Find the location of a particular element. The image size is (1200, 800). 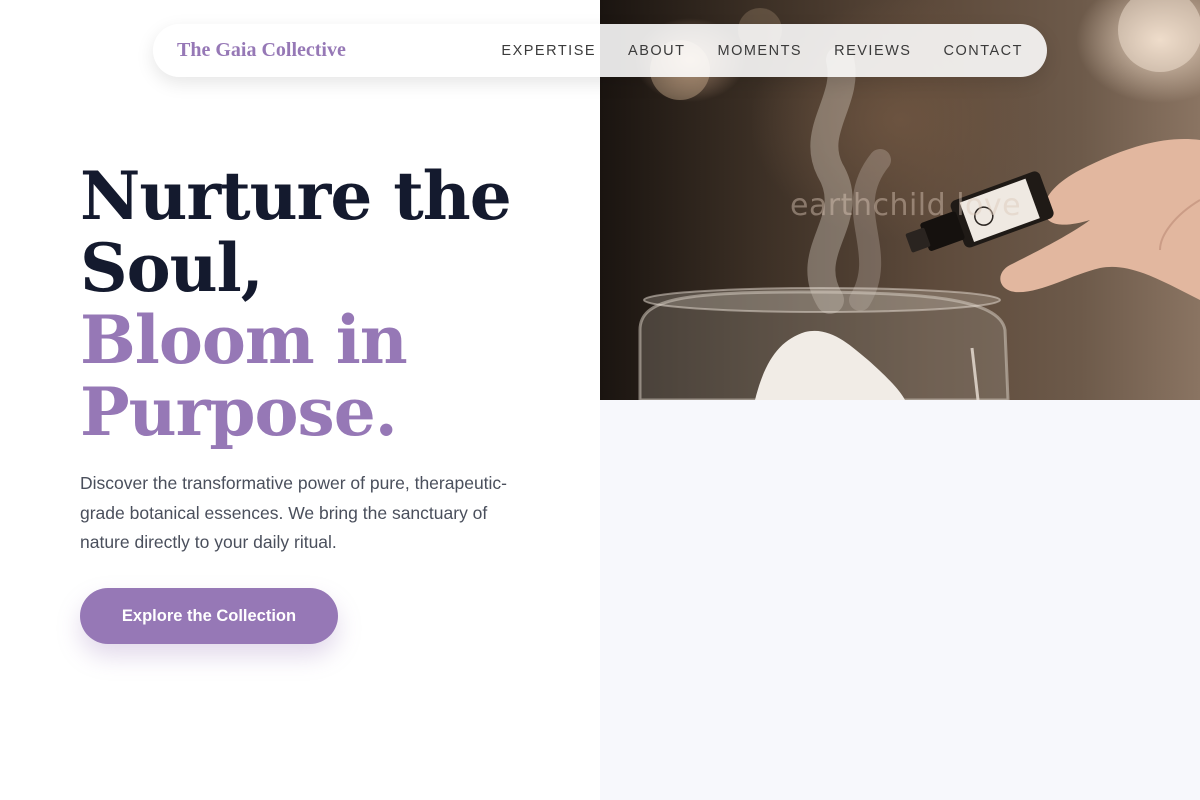

nav-link-expertise: EXPERTISE is located at coordinates (548, 51).